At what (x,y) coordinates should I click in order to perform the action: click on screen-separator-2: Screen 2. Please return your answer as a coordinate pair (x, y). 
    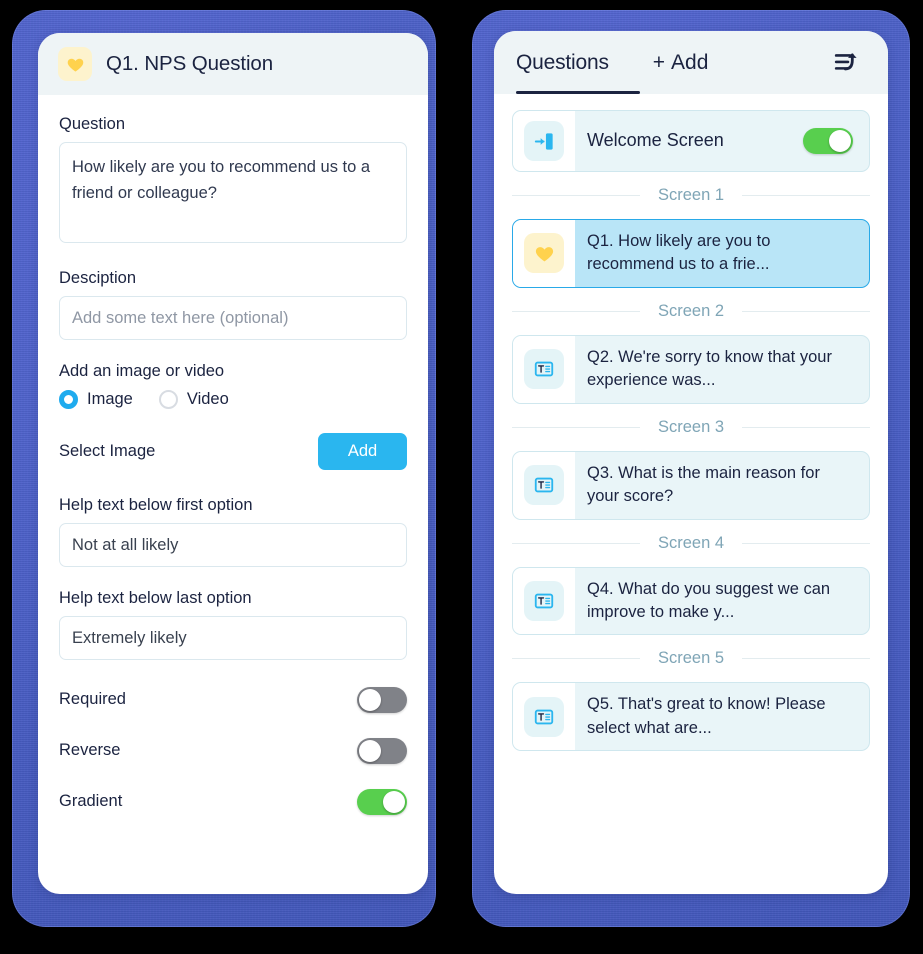
    Looking at the image, I should click on (691, 311).